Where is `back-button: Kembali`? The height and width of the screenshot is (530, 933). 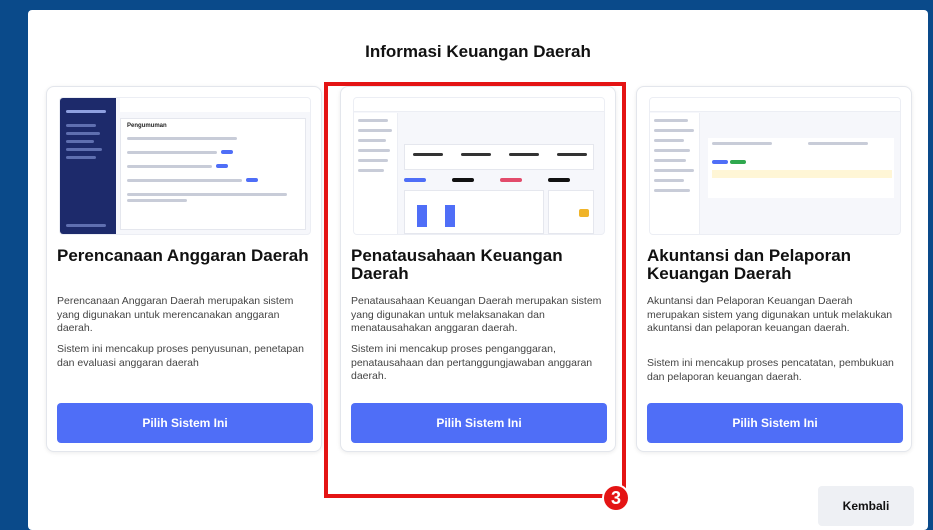 back-button: Kembali is located at coordinates (866, 506).